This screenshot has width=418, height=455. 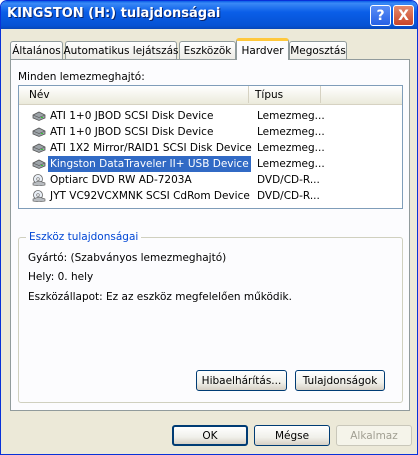 What do you see at coordinates (380, 15) in the screenshot?
I see `help-button: ?` at bounding box center [380, 15].